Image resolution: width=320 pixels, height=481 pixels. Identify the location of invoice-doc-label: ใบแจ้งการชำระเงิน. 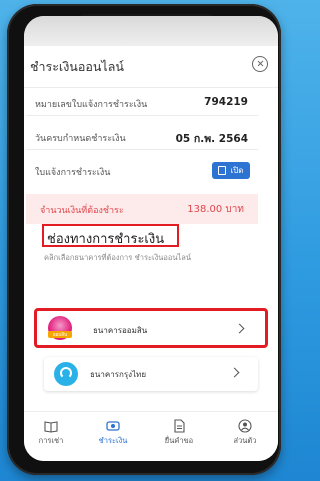
(73, 173).